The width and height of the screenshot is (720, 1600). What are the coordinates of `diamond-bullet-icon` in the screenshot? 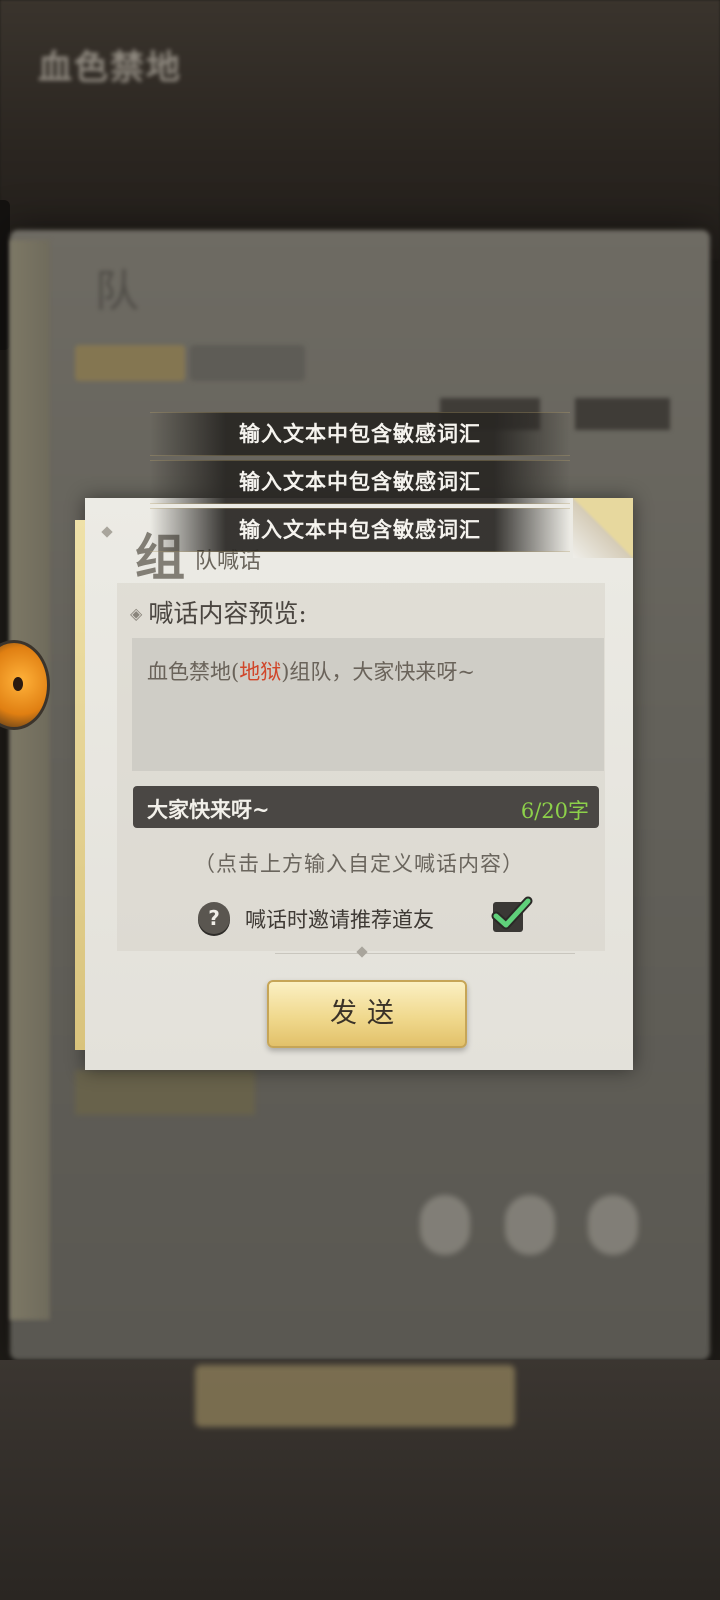 It's located at (107, 532).